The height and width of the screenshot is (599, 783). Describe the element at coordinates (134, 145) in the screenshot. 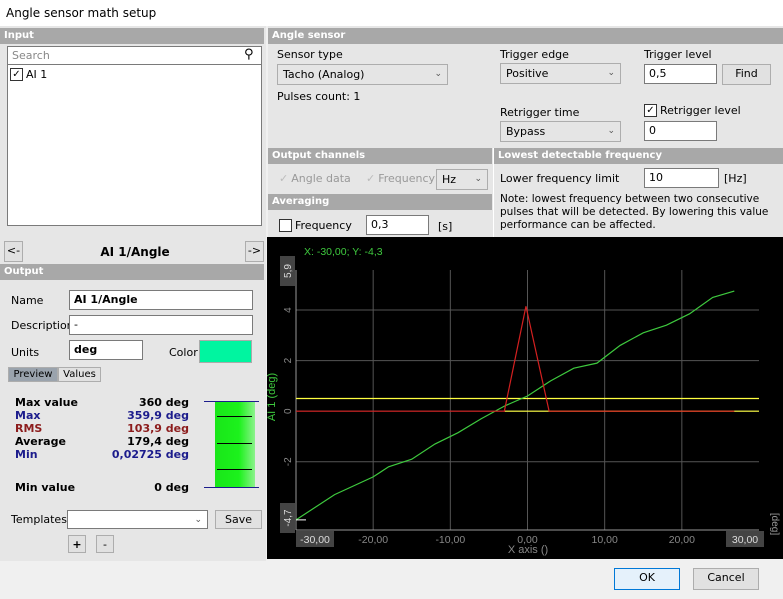

I see `channel-list: ✓ AI 1` at that location.